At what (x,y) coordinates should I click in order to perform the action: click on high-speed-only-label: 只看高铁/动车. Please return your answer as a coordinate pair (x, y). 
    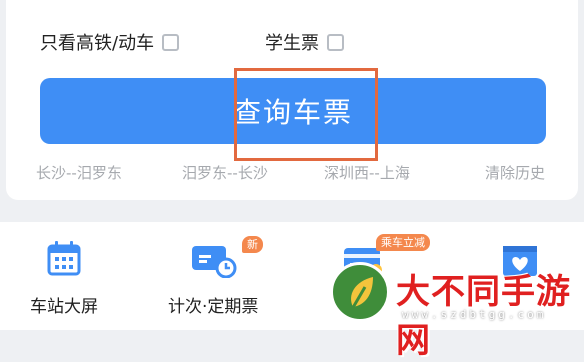
    Looking at the image, I should click on (97, 43).